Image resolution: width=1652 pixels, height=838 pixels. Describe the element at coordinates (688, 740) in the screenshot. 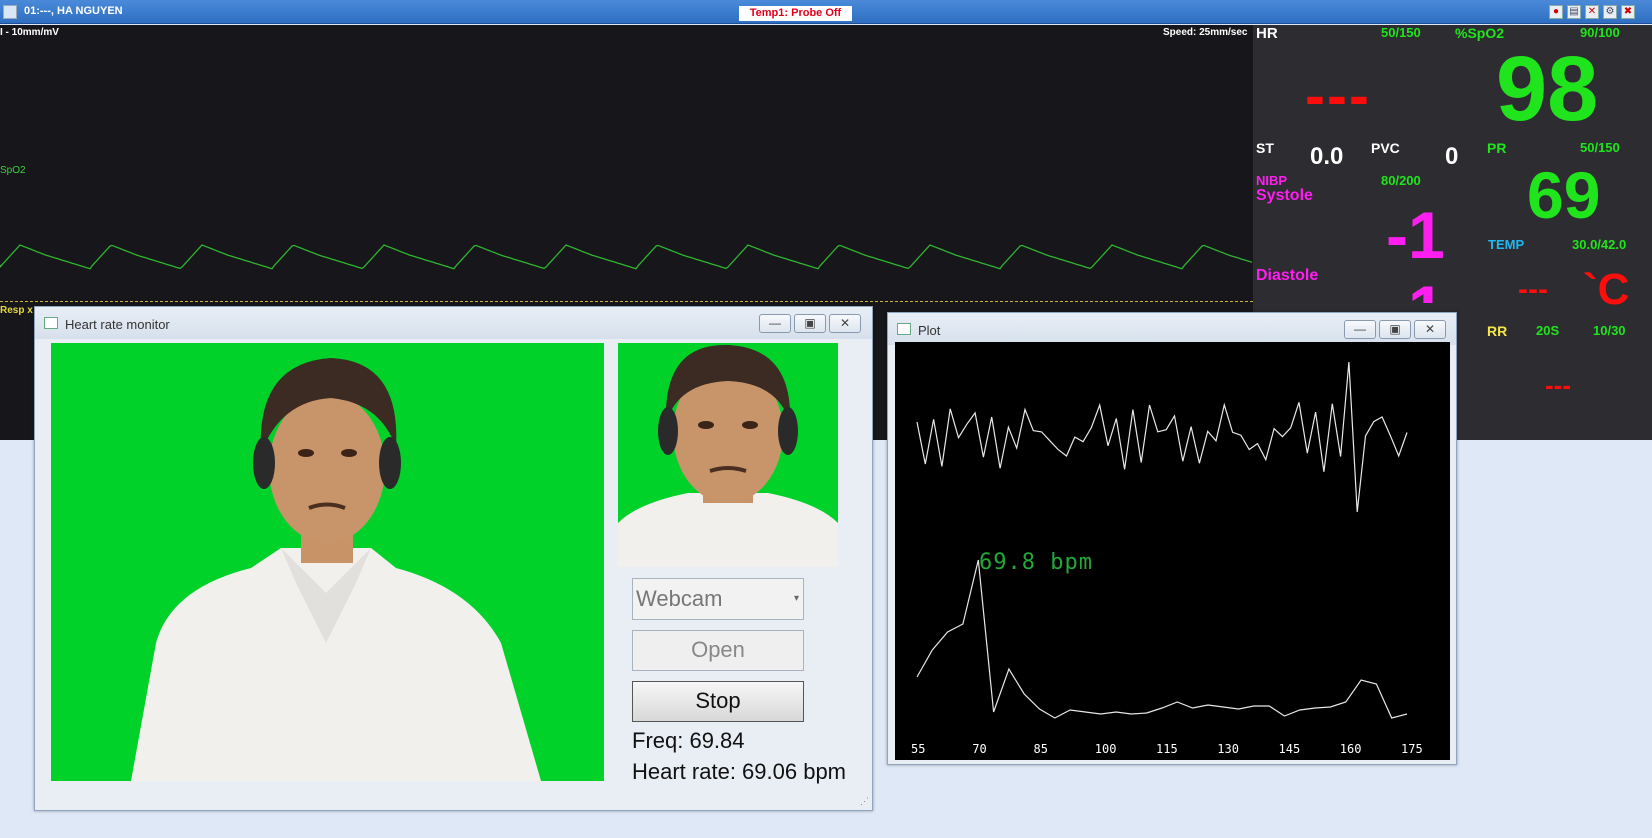

I see `frequency-readout: Freq: 69.84` at that location.